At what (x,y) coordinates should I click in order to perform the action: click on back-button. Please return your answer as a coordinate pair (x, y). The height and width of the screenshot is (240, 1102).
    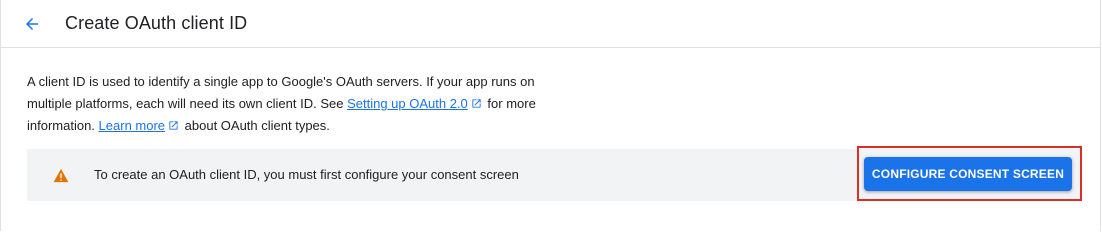
    Looking at the image, I should click on (32, 24).